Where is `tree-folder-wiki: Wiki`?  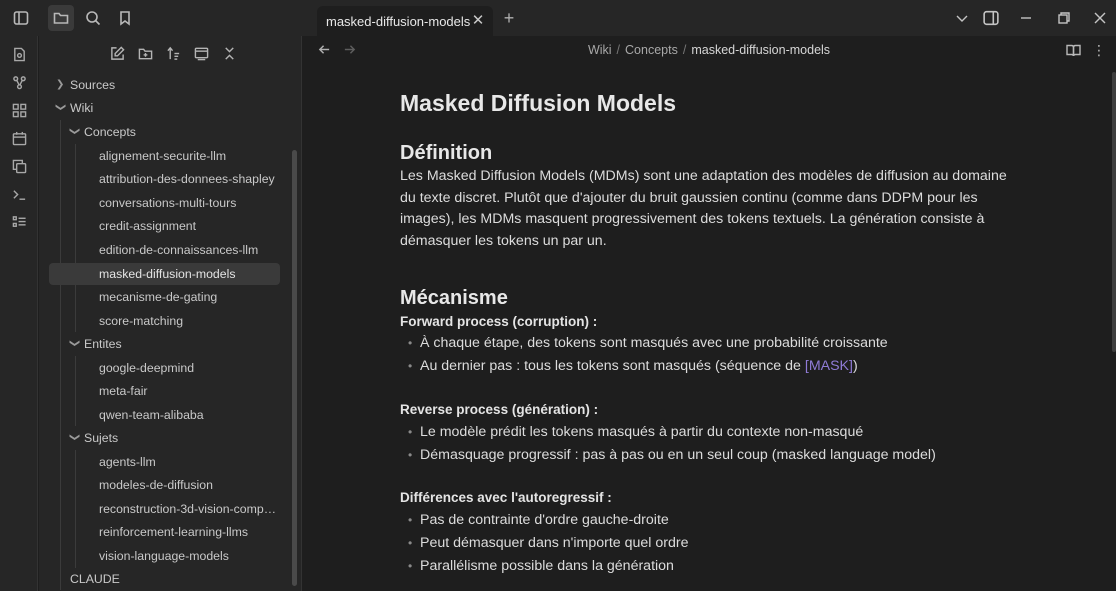
tree-folder-wiki: Wiki is located at coordinates (81, 108).